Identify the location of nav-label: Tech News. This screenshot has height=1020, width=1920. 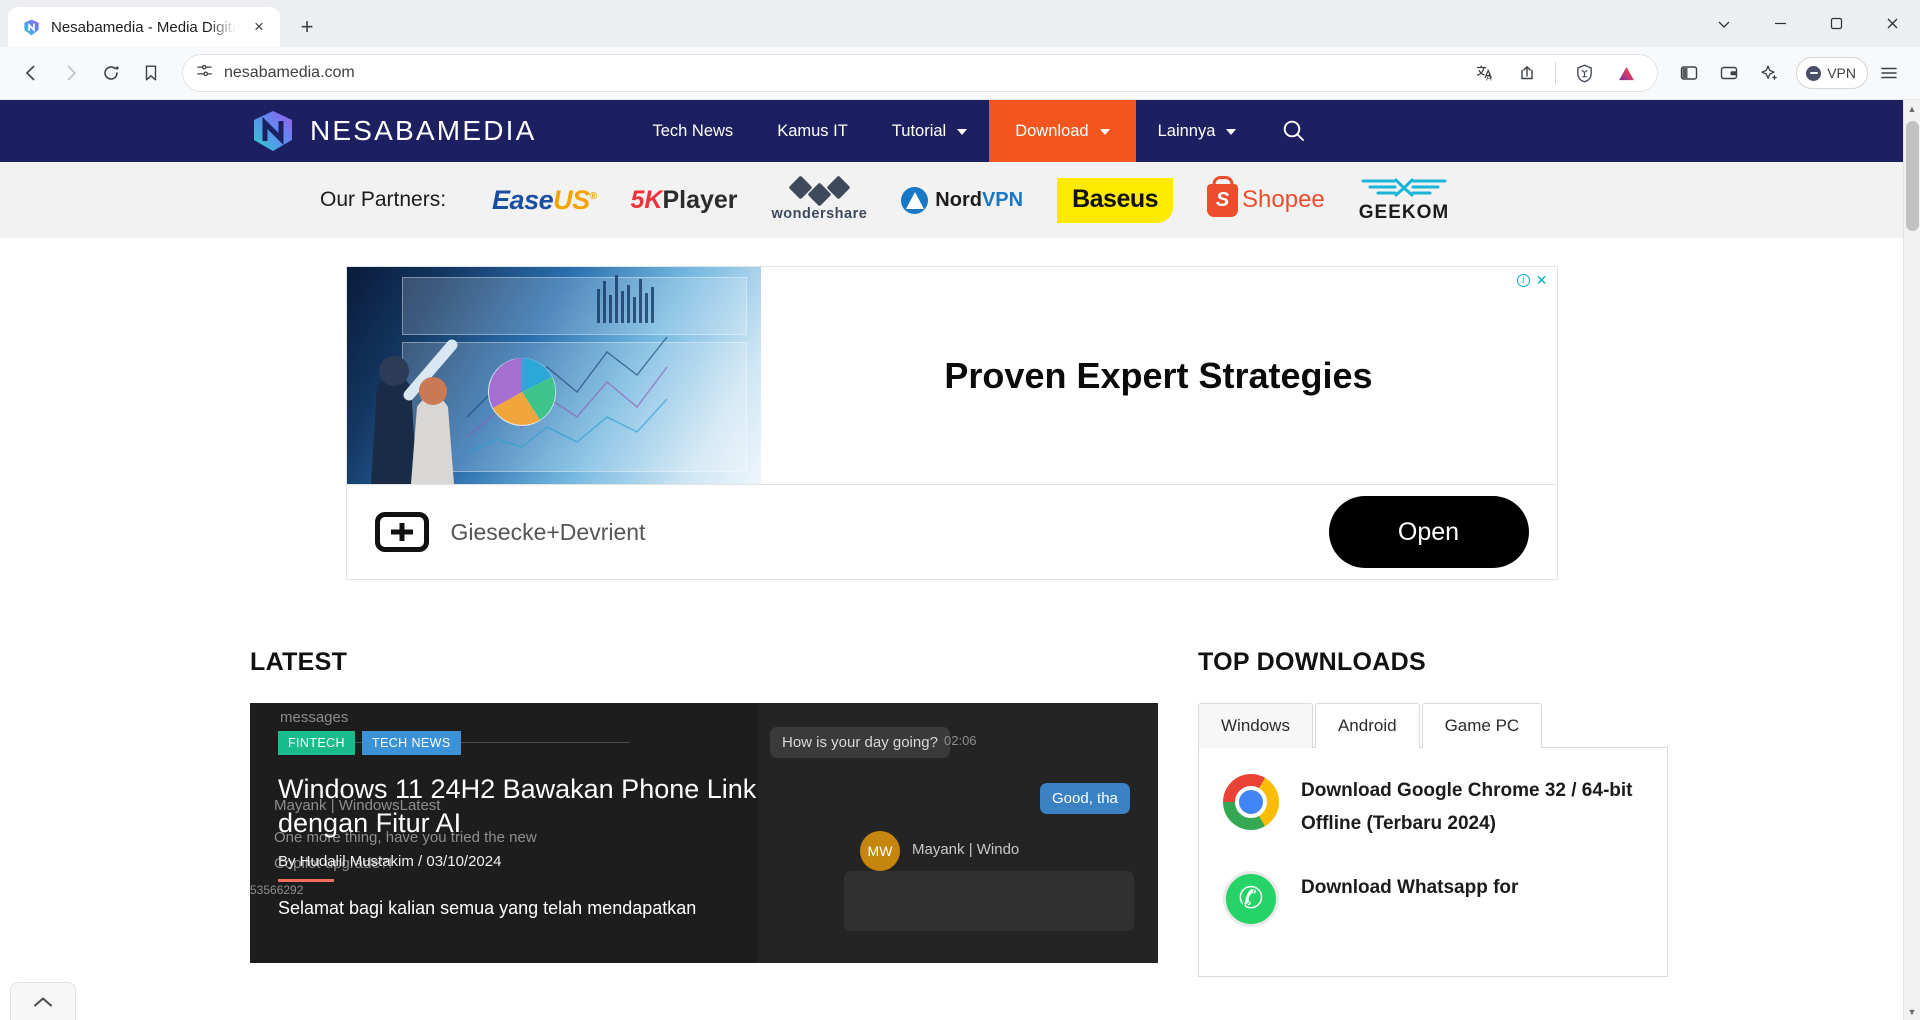
(693, 130).